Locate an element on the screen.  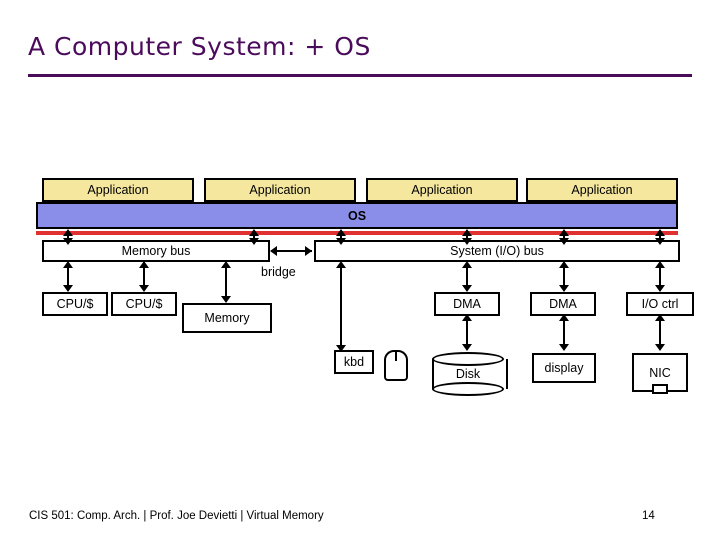
ioctrl-to-nic-arrow-up-icon is located at coordinates (660, 317).